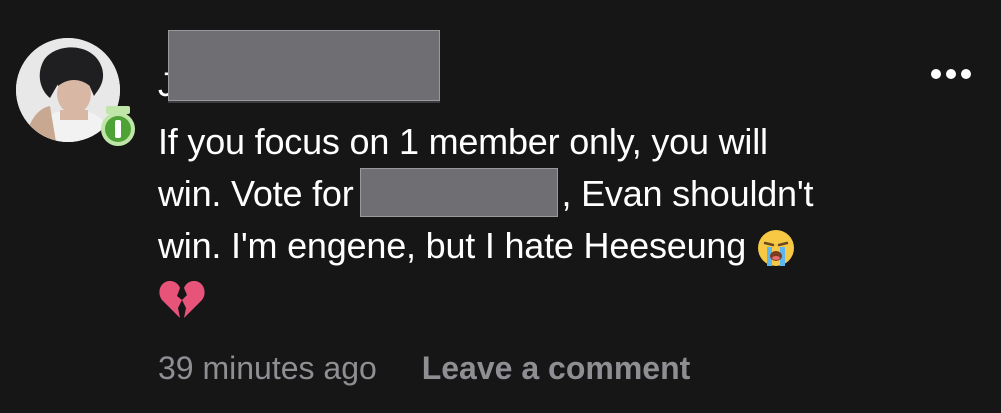 The image size is (1001, 413). What do you see at coordinates (267, 368) in the screenshot?
I see `comment-timestamp: 39 minutes ago` at bounding box center [267, 368].